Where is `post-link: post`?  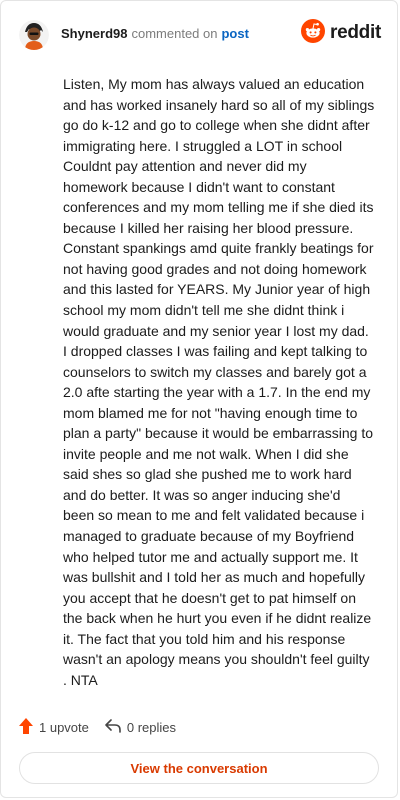
post-link: post is located at coordinates (234, 33).